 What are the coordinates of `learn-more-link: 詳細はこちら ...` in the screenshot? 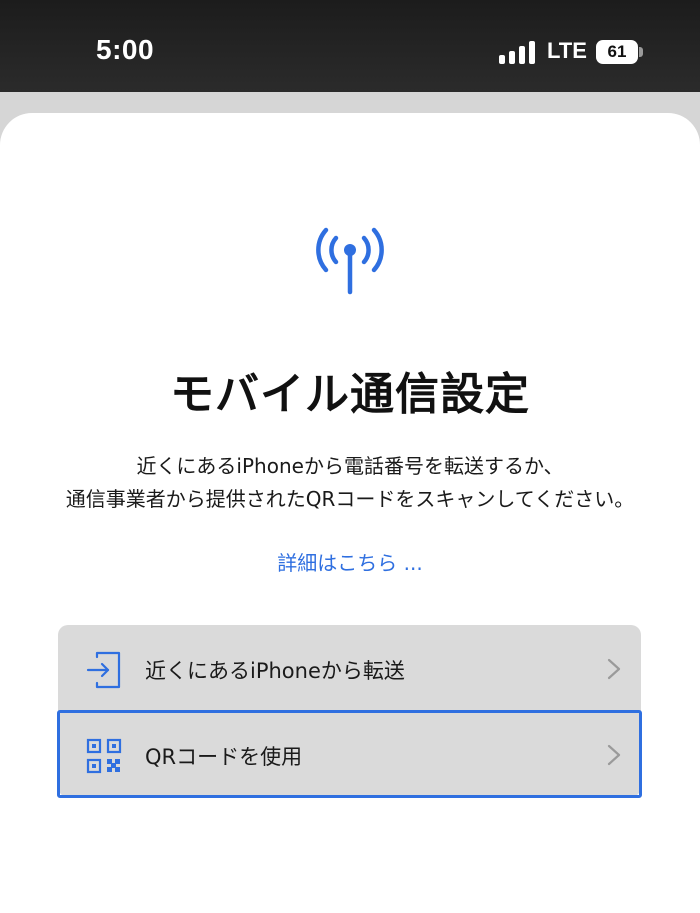 It's located at (350, 561).